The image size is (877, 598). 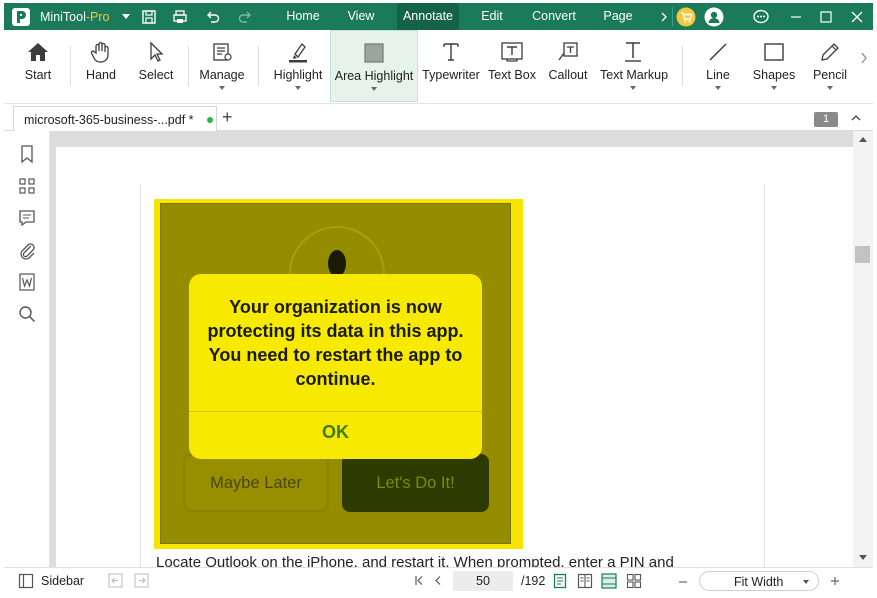 What do you see at coordinates (451, 52) in the screenshot?
I see `typewriter-icon` at bounding box center [451, 52].